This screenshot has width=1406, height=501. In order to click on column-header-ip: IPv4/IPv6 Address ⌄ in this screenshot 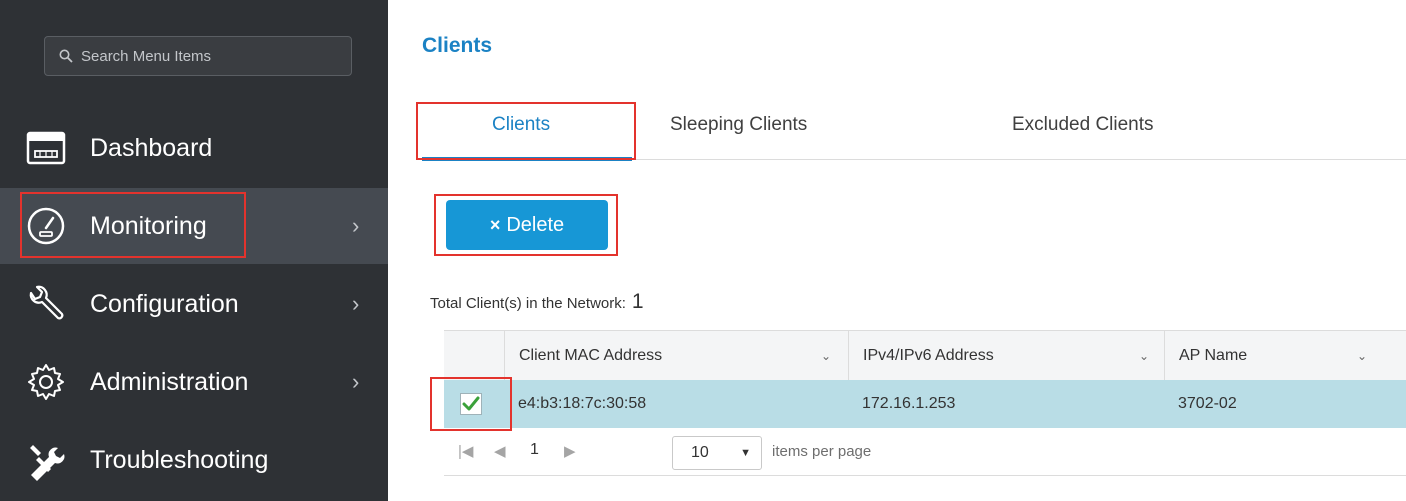, I will do `click(1006, 356)`.